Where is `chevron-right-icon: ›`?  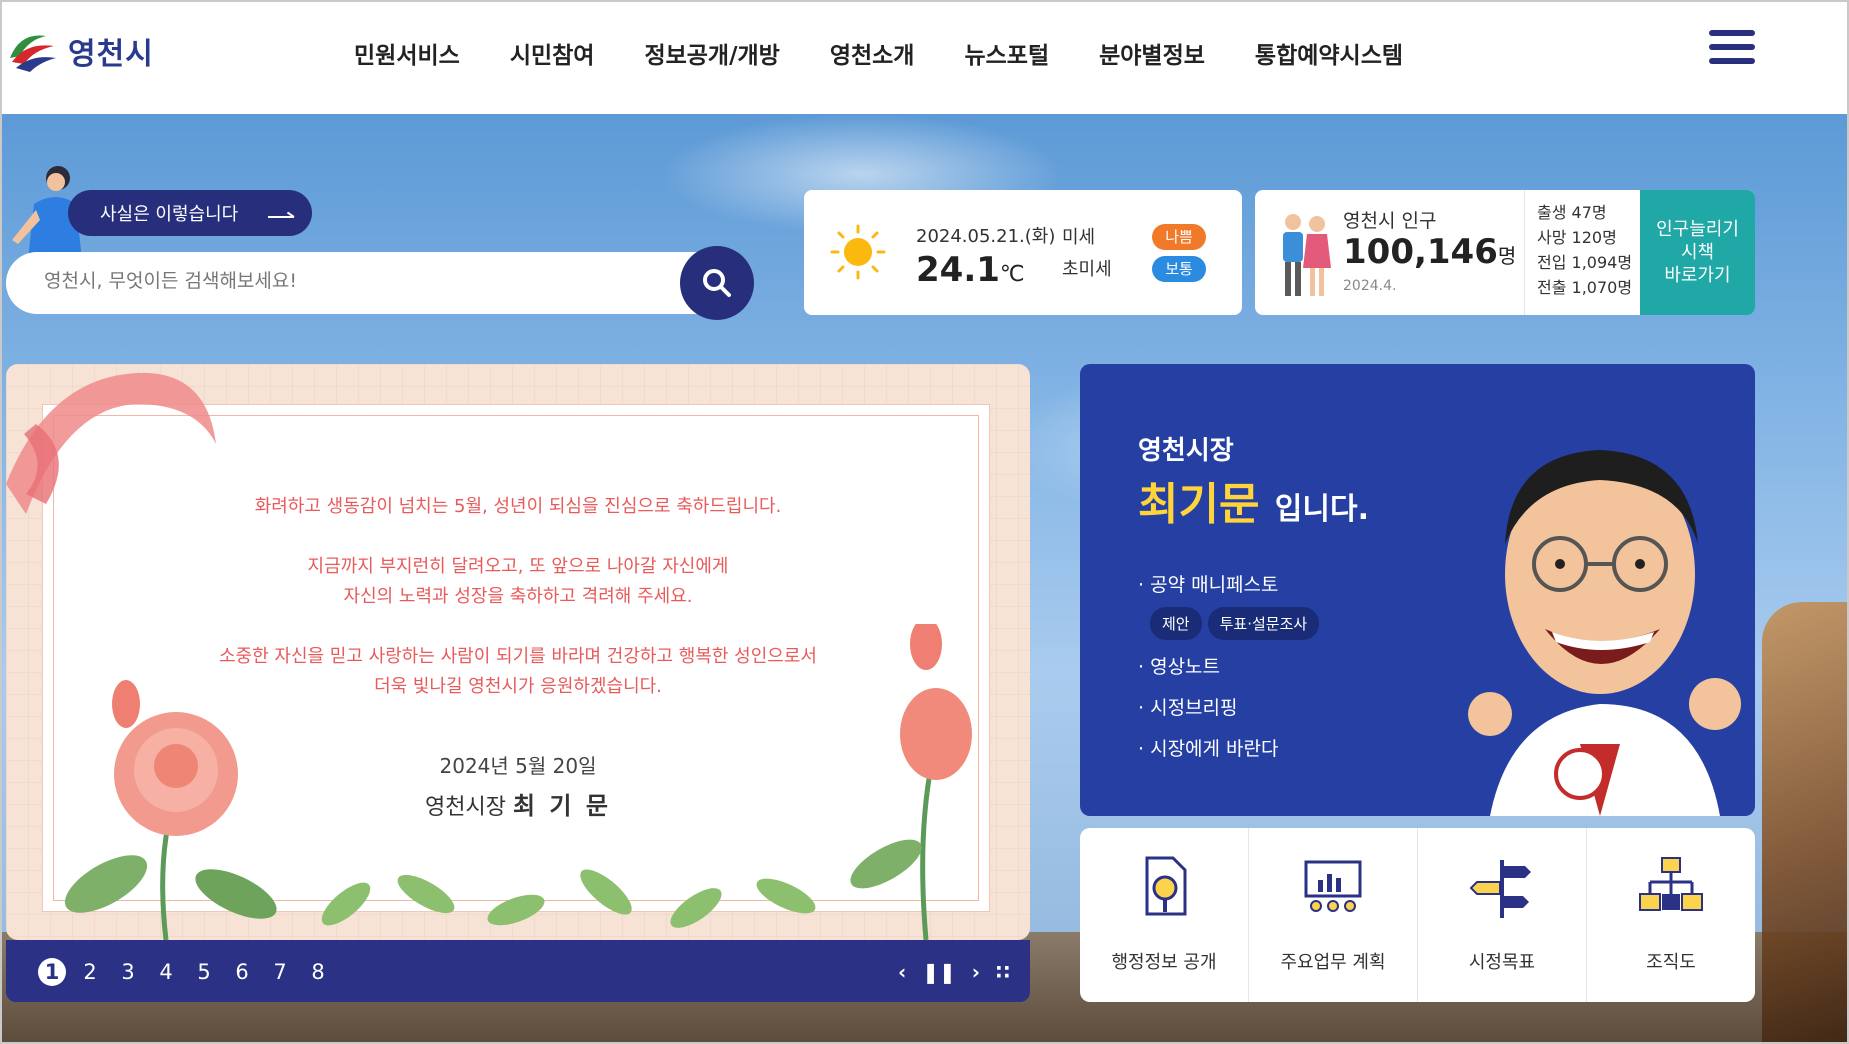
chevron-right-icon: › is located at coordinates (976, 972).